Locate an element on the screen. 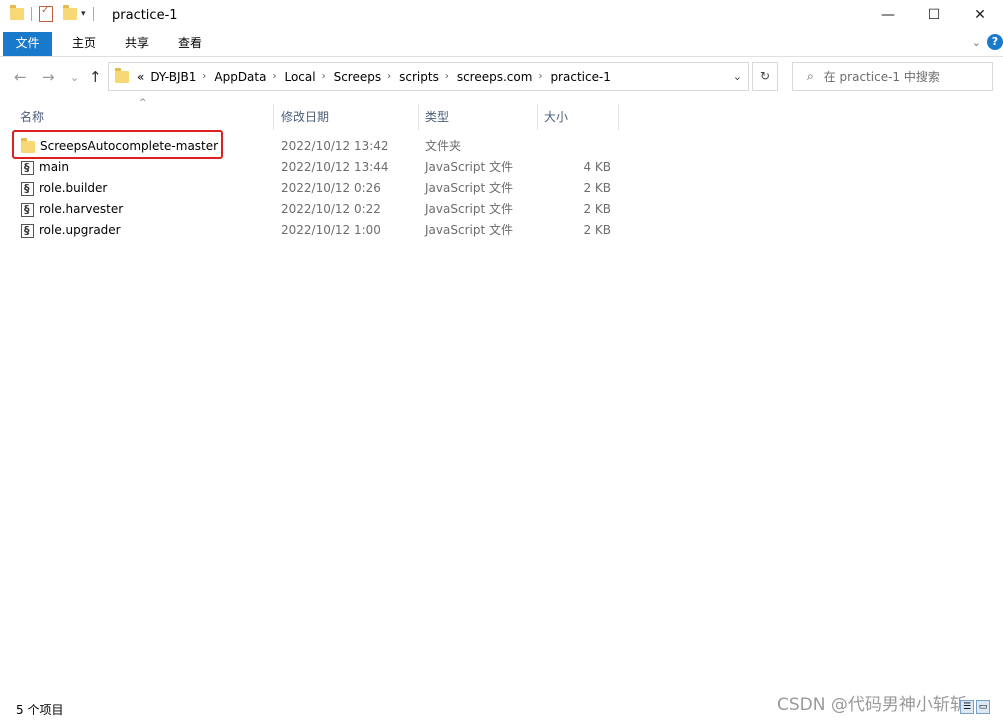  item-count: 5 个项目 is located at coordinates (40, 710).